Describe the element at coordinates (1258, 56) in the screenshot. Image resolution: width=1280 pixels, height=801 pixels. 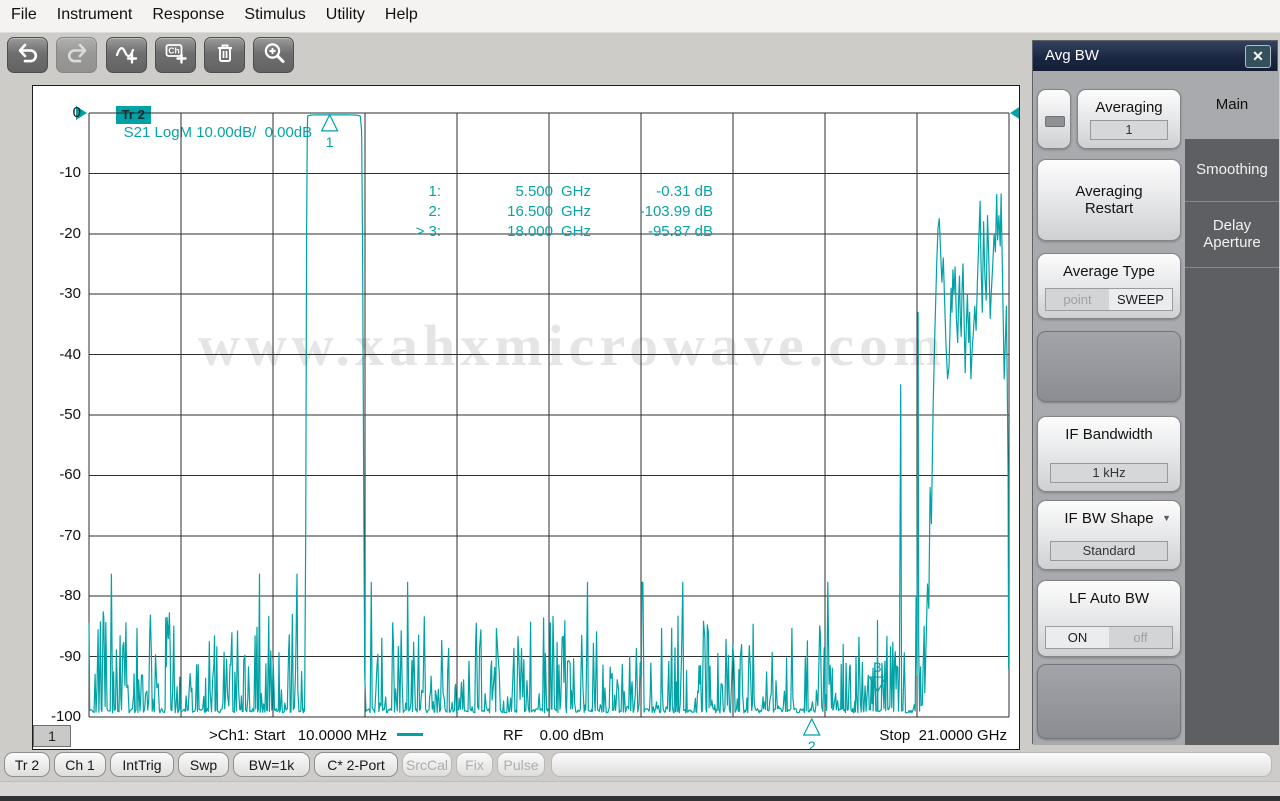
I see `close-icon: ✕` at that location.